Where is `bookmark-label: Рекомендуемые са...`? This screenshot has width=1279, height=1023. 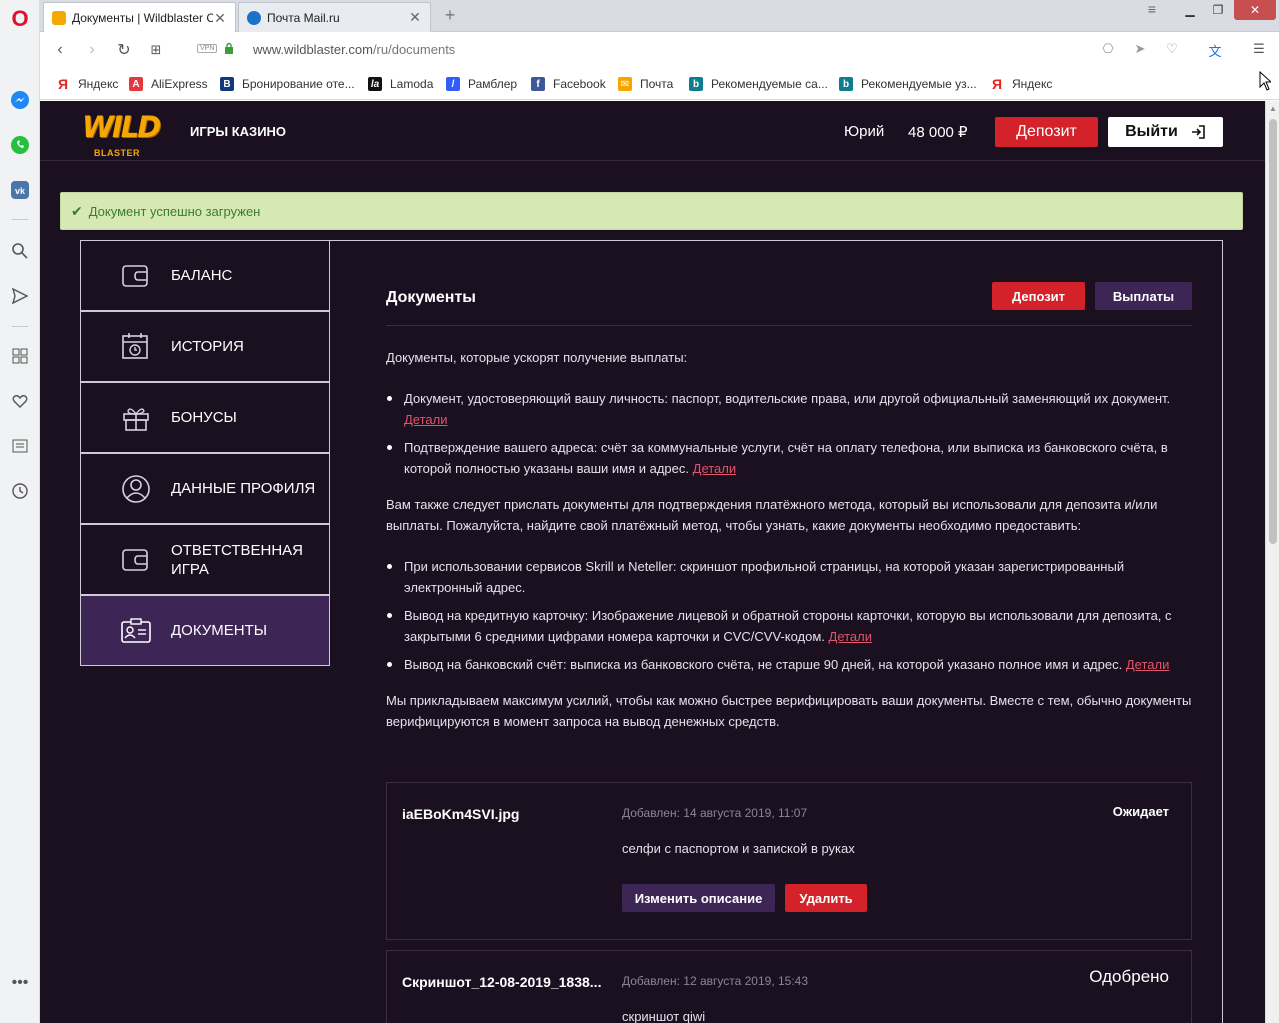 bookmark-label: Рекомендуемые са... is located at coordinates (769, 84).